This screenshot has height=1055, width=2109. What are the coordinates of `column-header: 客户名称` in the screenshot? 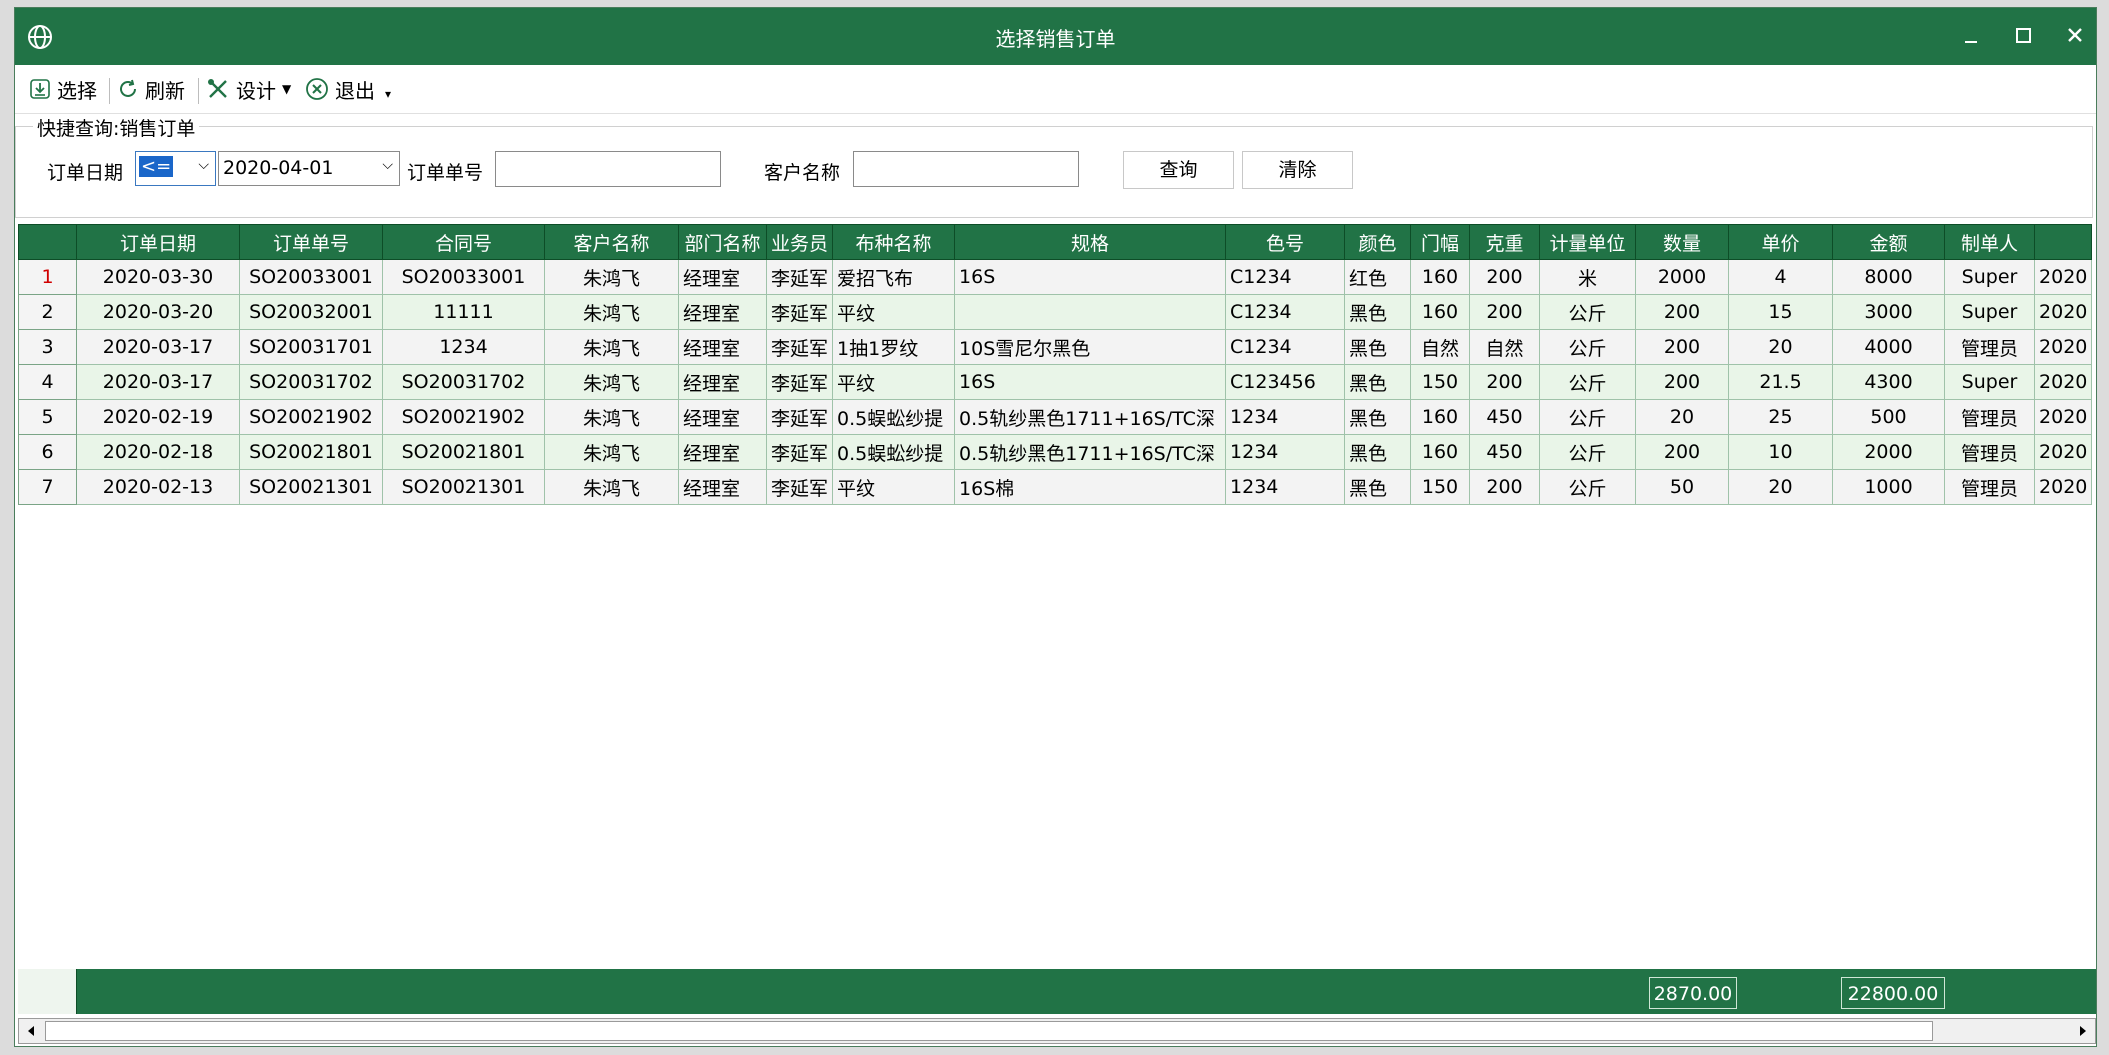 It's located at (611, 242).